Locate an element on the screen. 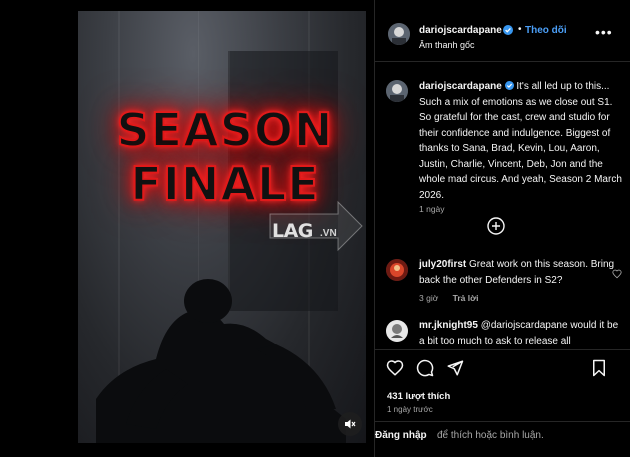 This screenshot has width=630, height=457. author-avatar is located at coordinates (399, 34).